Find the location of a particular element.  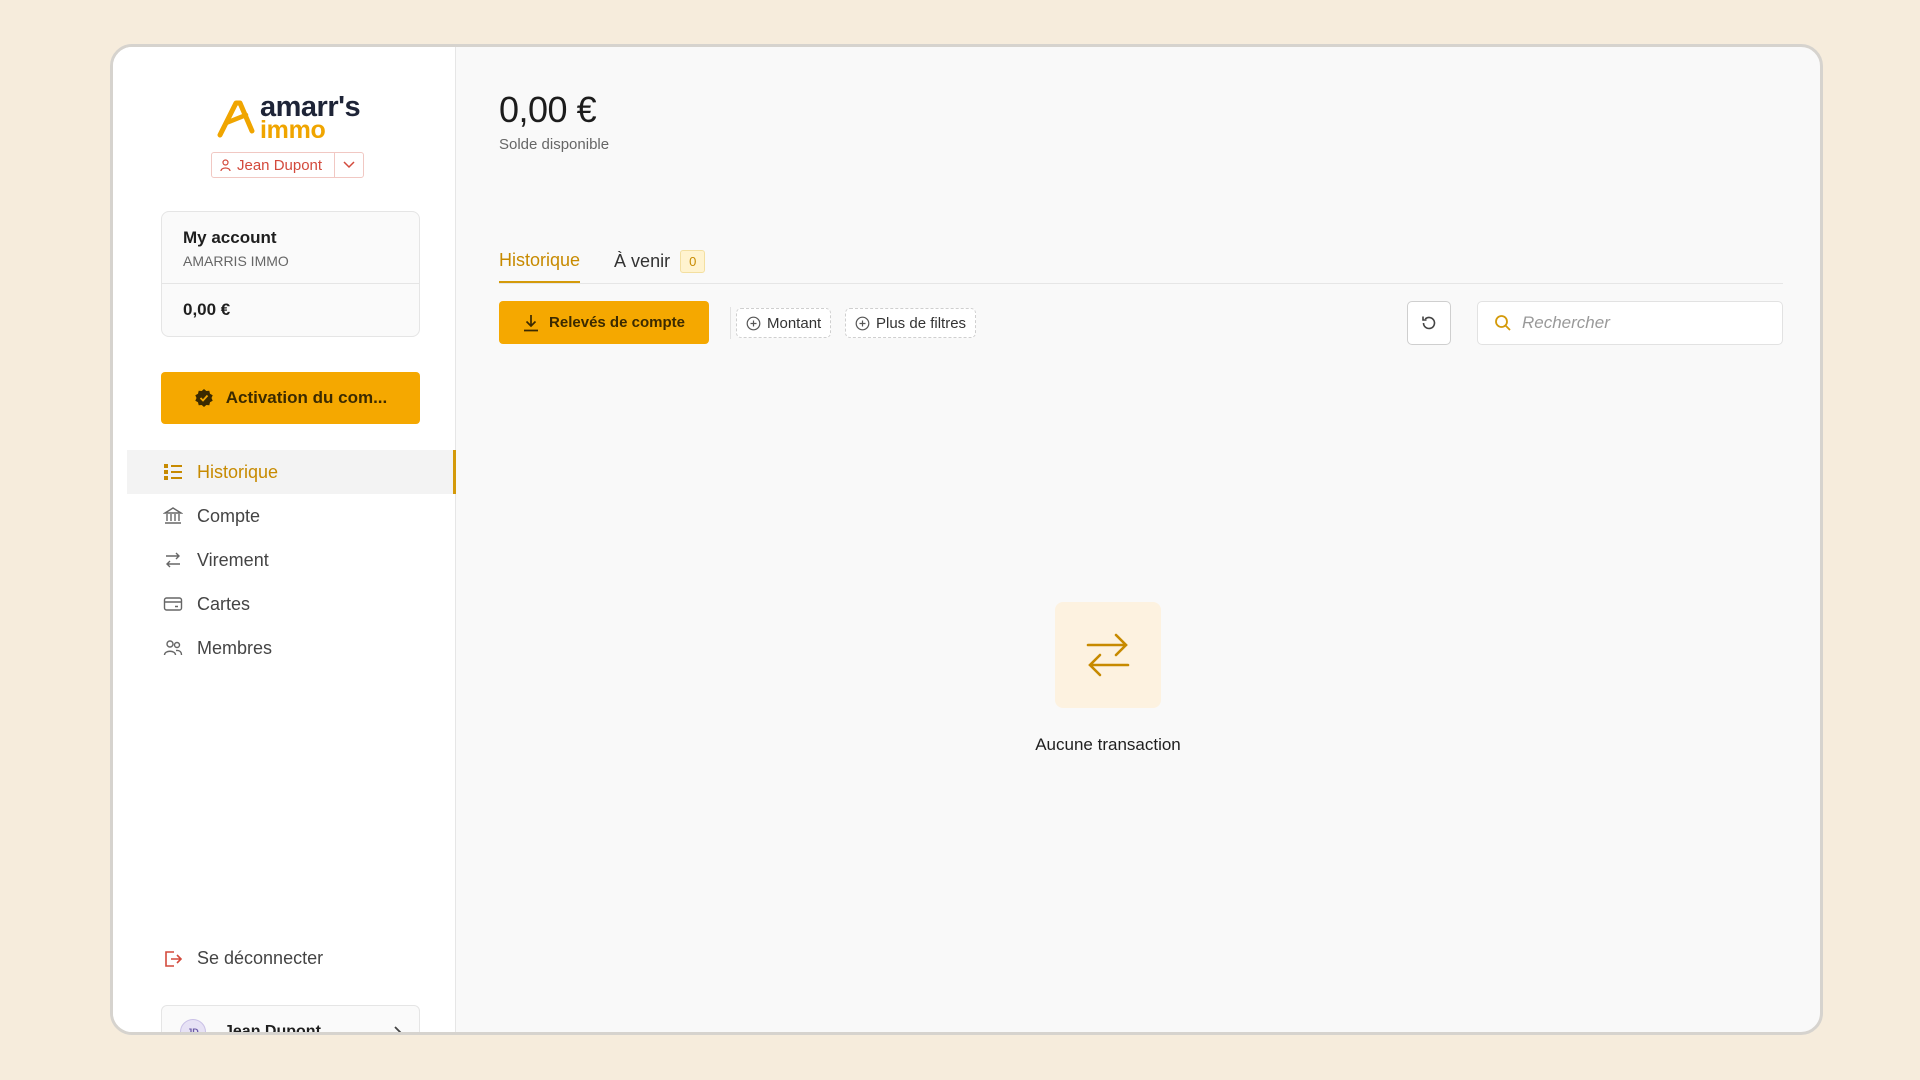

download-icon is located at coordinates (531, 322).